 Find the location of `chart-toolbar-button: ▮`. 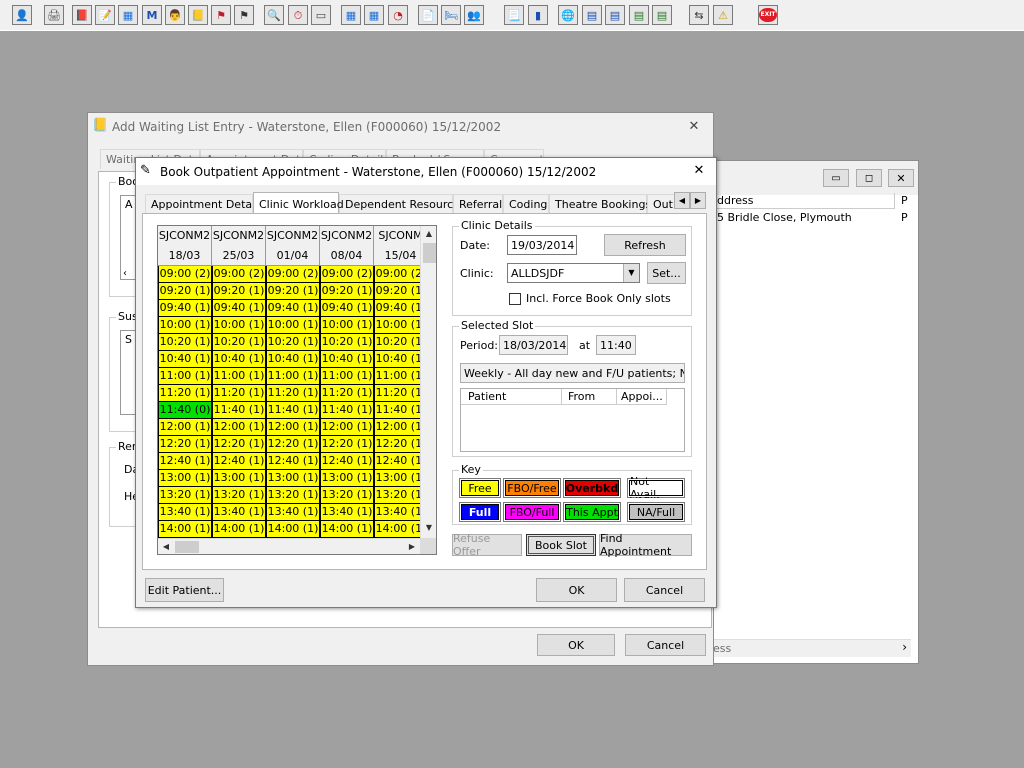

chart-toolbar-button: ▮ is located at coordinates (538, 15).